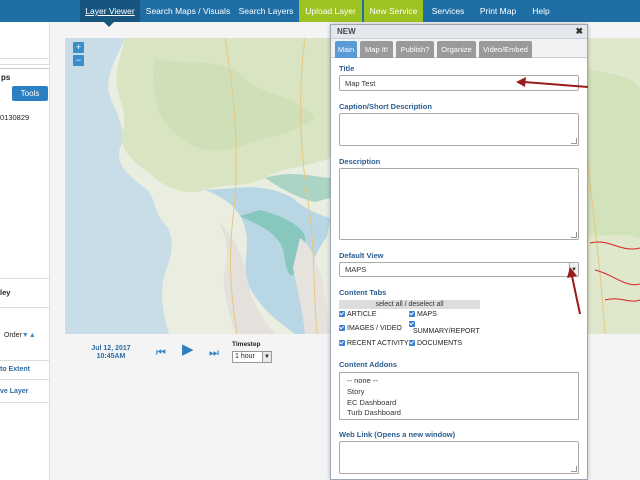  Describe the element at coordinates (459, 204) in the screenshot. I see `description-textarea` at that location.